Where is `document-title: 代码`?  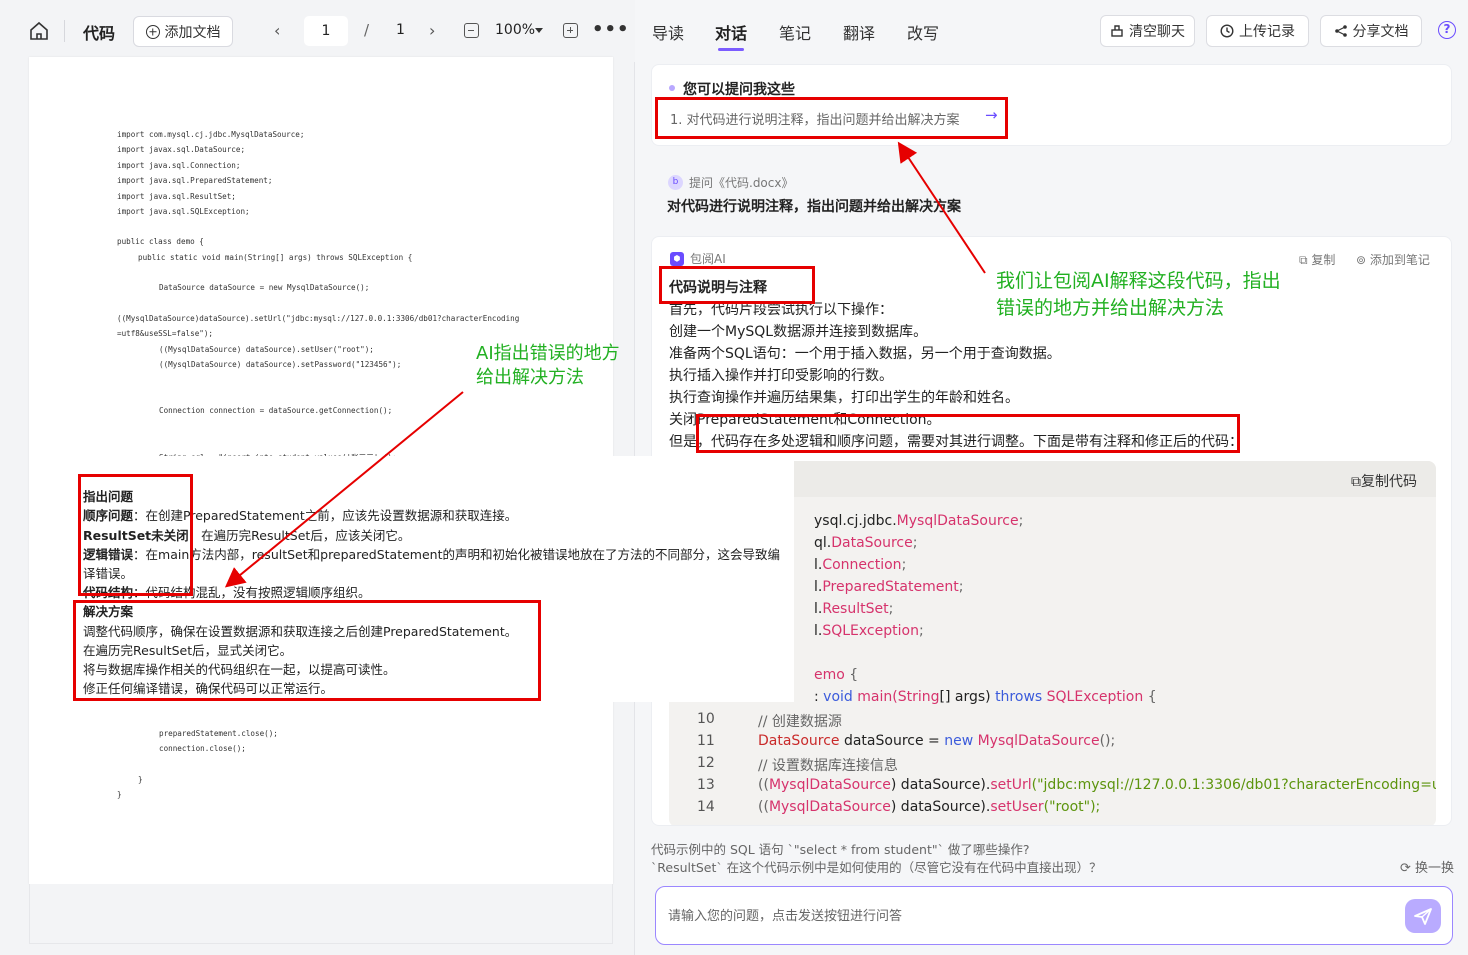 document-title: 代码 is located at coordinates (99, 33).